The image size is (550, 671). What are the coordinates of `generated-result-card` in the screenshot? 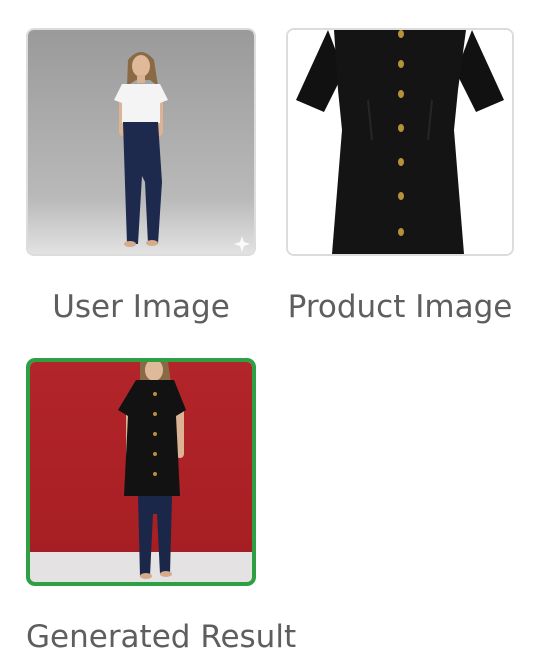 It's located at (141, 472).